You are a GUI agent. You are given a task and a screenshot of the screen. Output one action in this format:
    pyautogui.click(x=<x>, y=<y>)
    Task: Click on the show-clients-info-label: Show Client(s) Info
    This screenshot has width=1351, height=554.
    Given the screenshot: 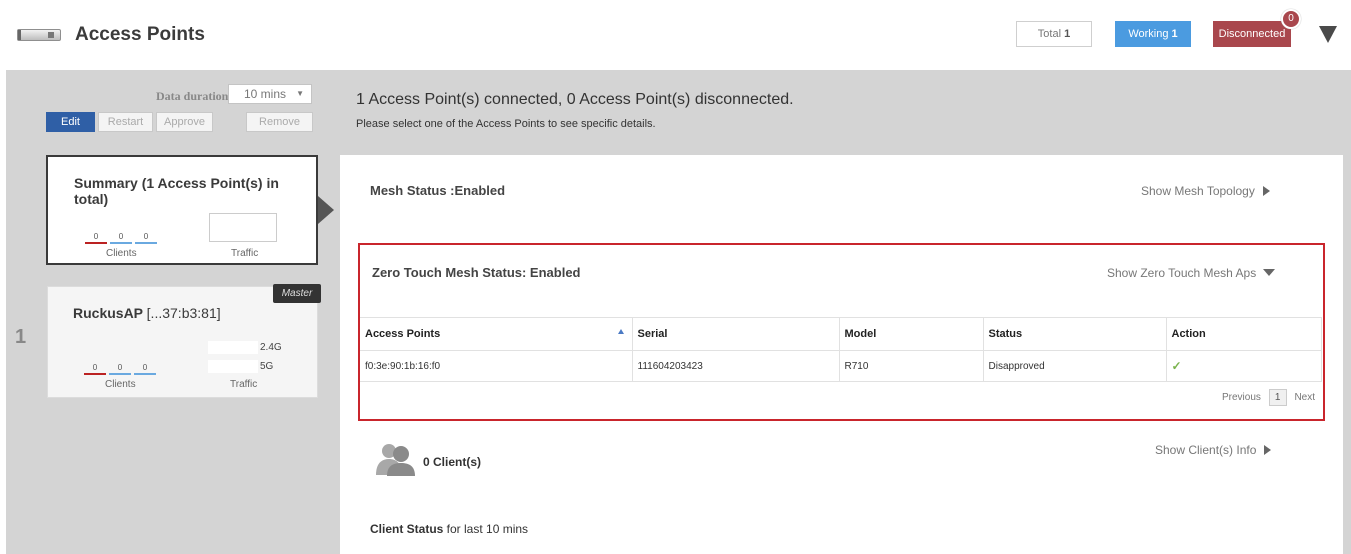 What is the action you would take?
    pyautogui.click(x=1206, y=450)
    